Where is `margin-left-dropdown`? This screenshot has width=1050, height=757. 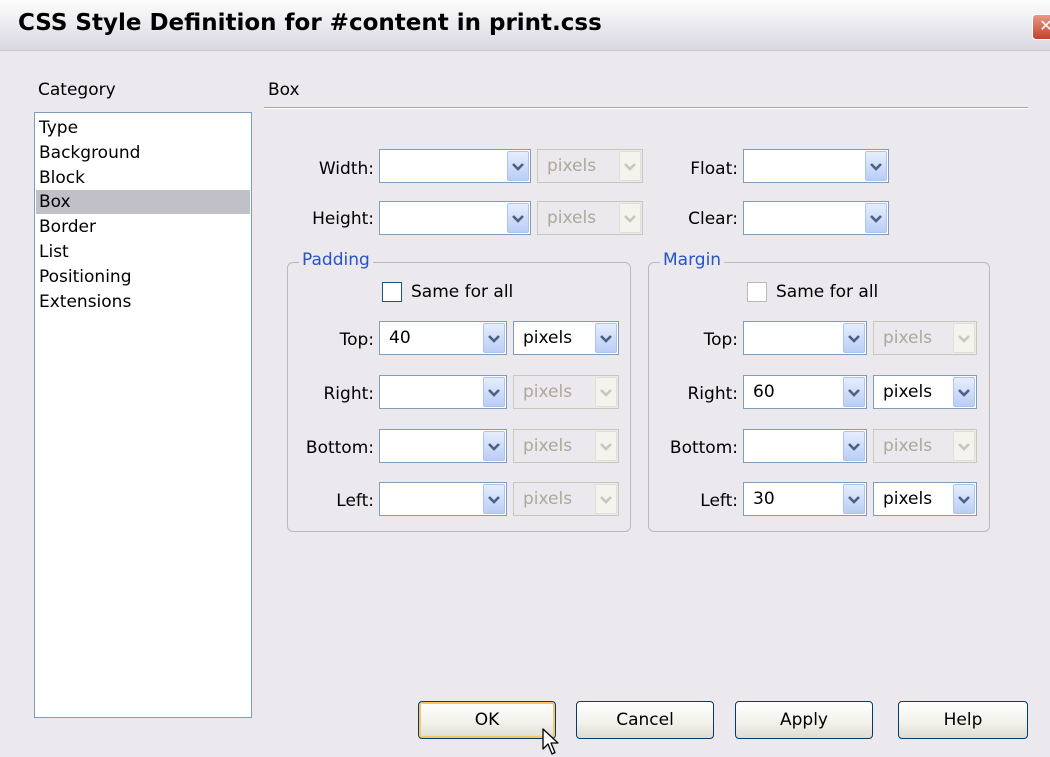 margin-left-dropdown is located at coordinates (854, 499).